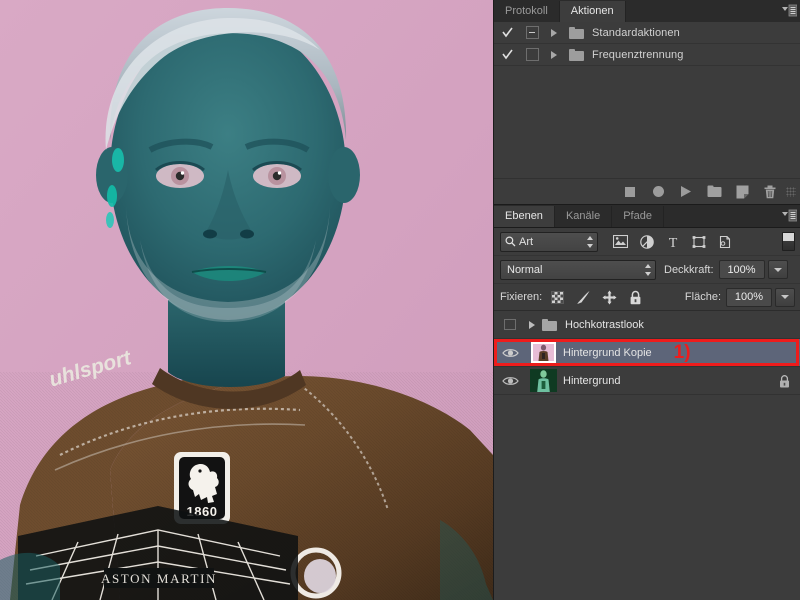 This screenshot has width=800, height=600. I want to click on layer-filter-kind-select: Art, so click(549, 241).